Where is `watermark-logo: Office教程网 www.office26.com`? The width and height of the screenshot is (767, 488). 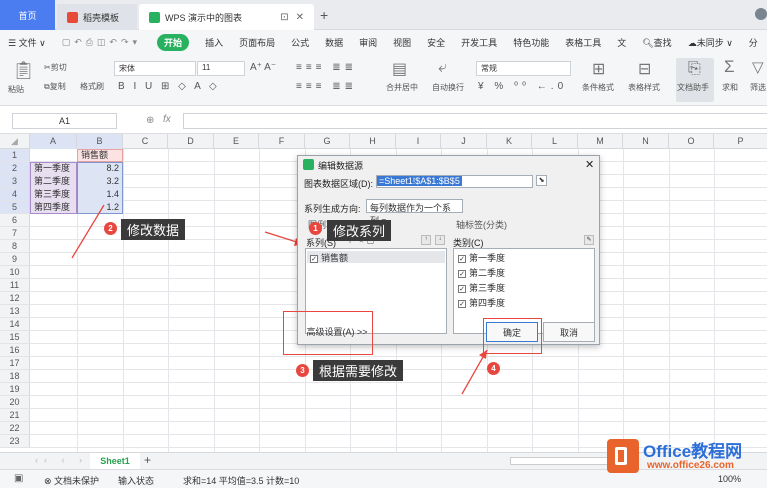 watermark-logo: Office教程网 www.office26.com is located at coordinates (687, 457).